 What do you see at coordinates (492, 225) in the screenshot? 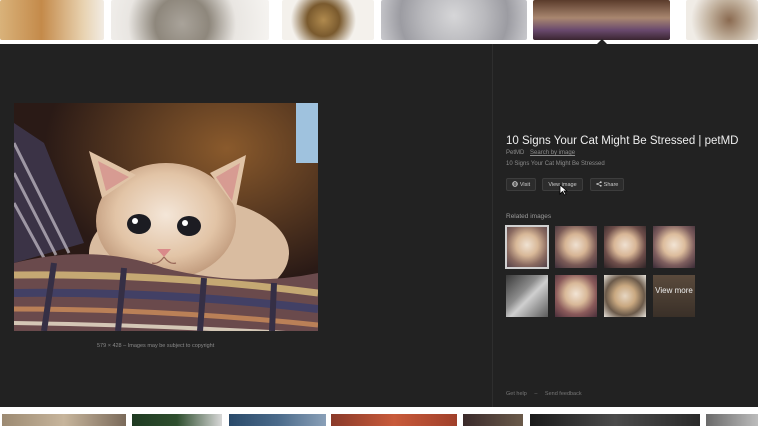
I see `panel-divider` at bounding box center [492, 225].